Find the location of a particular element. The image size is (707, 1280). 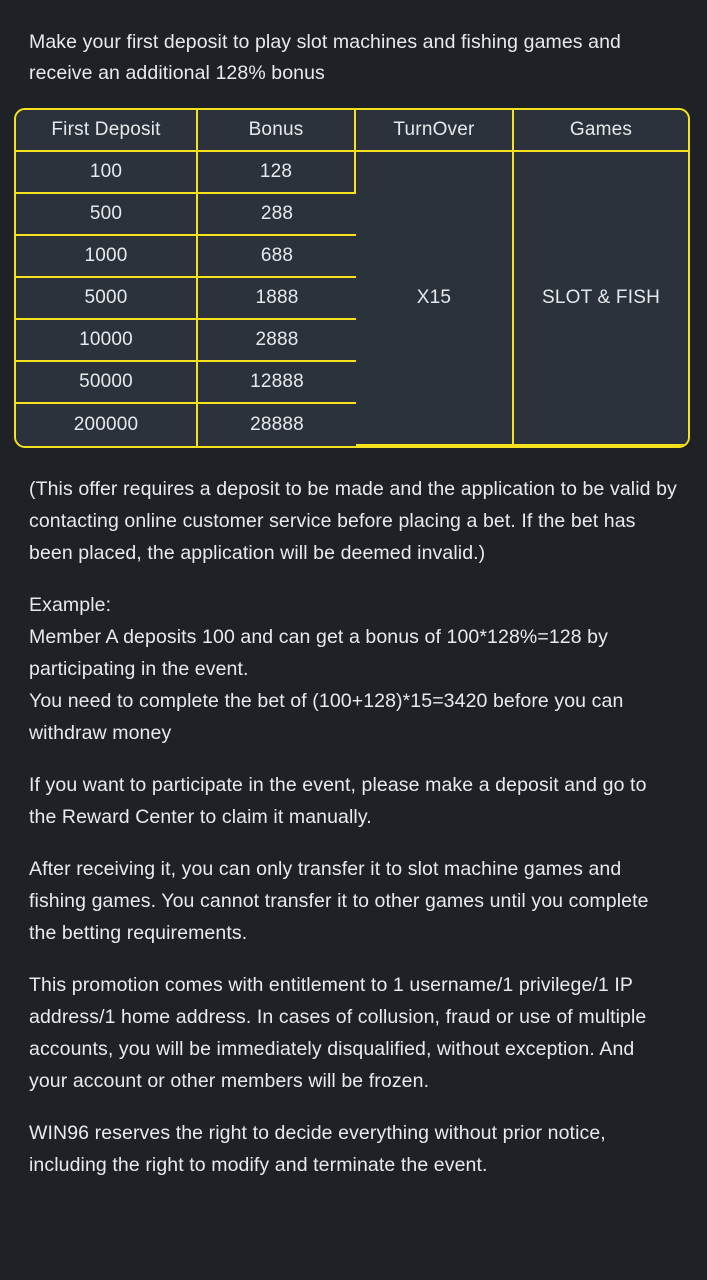

cell-first-deposit: 5000 is located at coordinates (107, 299).